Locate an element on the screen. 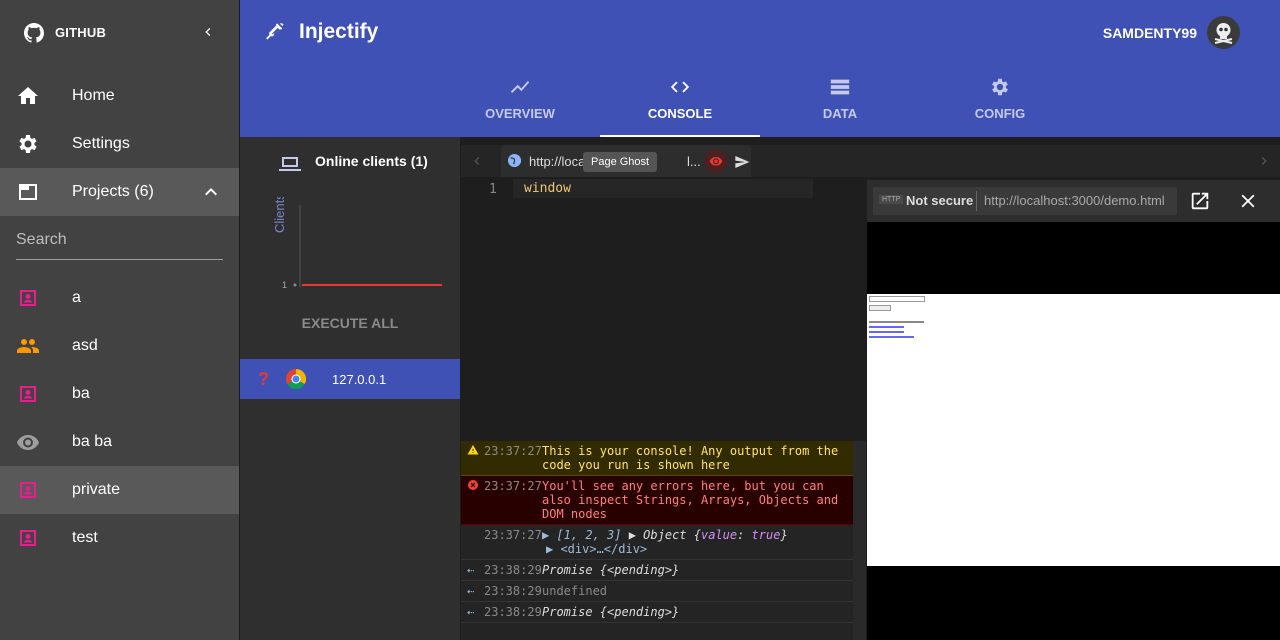 This screenshot has width=1280, height=640. sidebar-item-projects: Projects (6) is located at coordinates (119, 192).